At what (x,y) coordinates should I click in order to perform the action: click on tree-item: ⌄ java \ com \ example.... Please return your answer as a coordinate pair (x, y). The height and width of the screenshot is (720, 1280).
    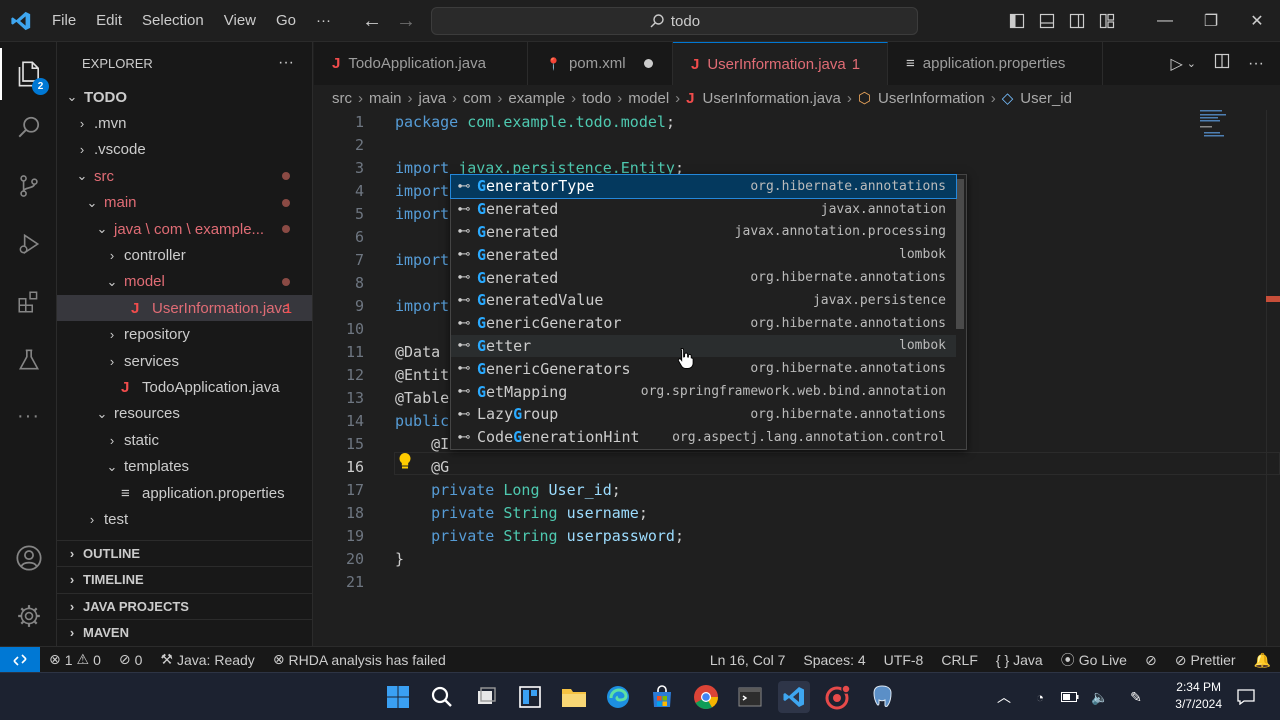
    Looking at the image, I should click on (184, 229).